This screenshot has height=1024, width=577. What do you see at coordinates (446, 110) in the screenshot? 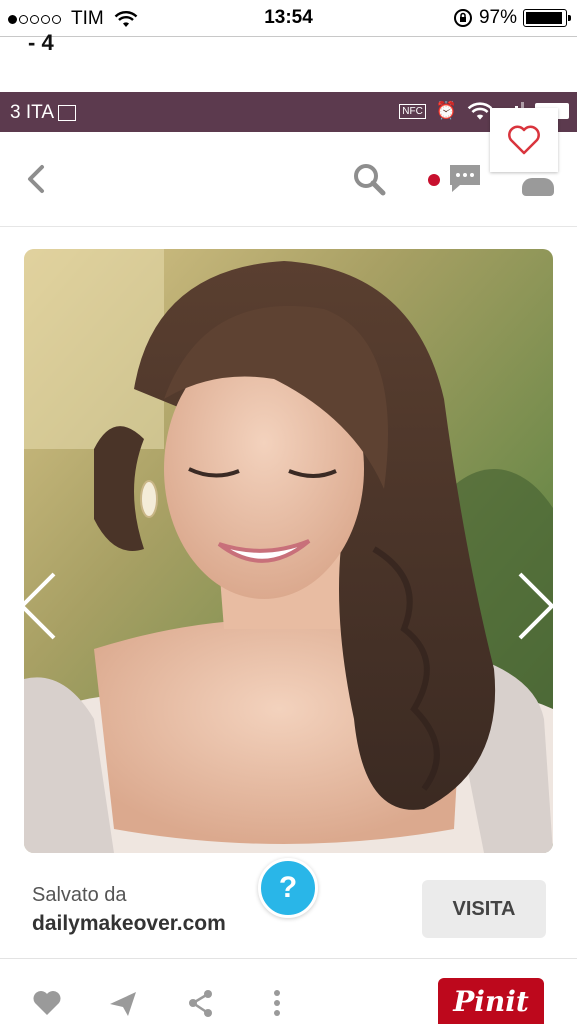
I see `alarm-icon: ⏰` at bounding box center [446, 110].